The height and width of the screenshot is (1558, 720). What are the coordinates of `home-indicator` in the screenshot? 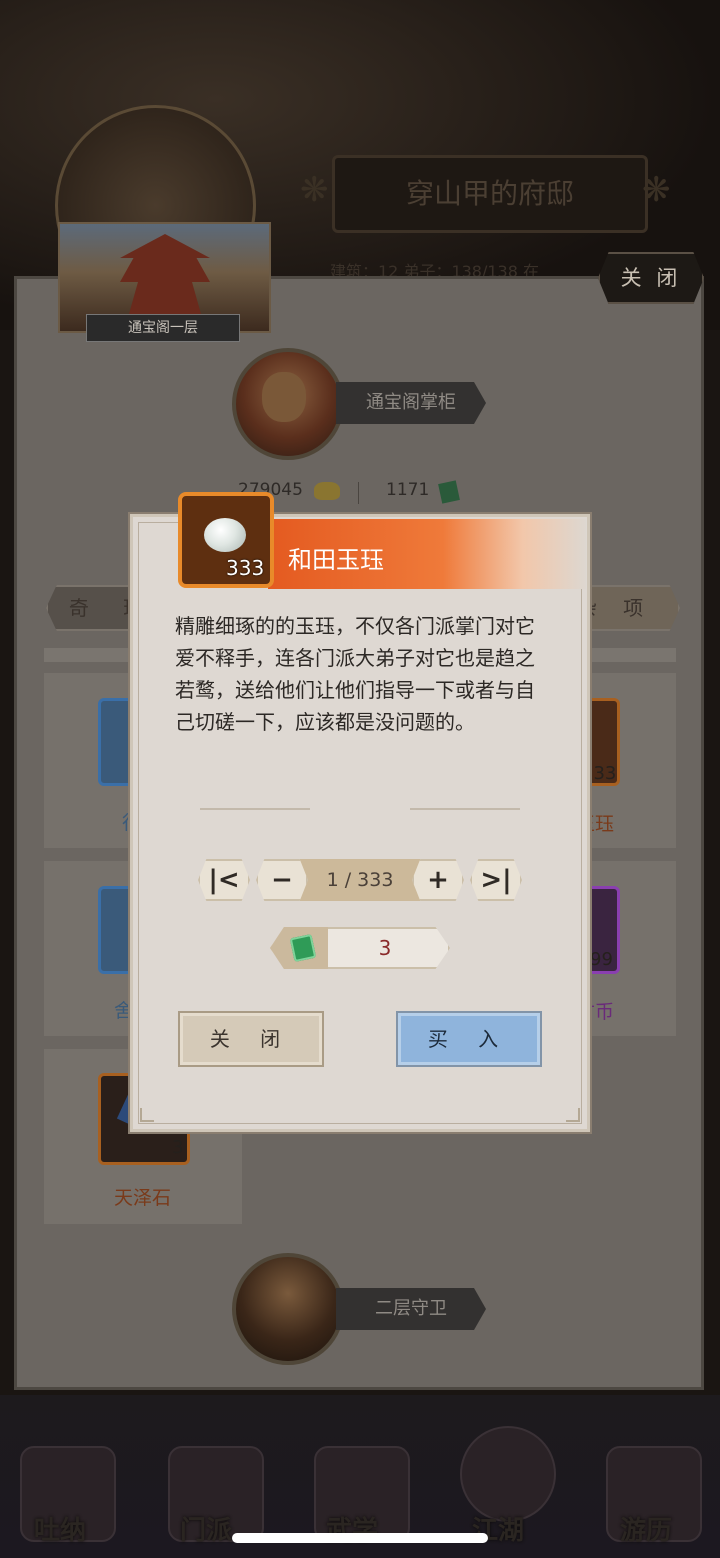 It's located at (360, 1538).